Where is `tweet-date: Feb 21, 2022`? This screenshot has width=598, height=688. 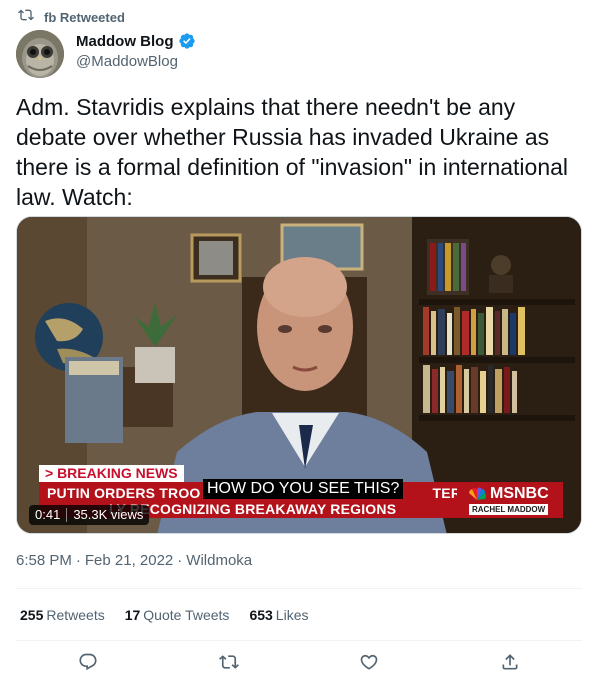 tweet-date: Feb 21, 2022 is located at coordinates (129, 560).